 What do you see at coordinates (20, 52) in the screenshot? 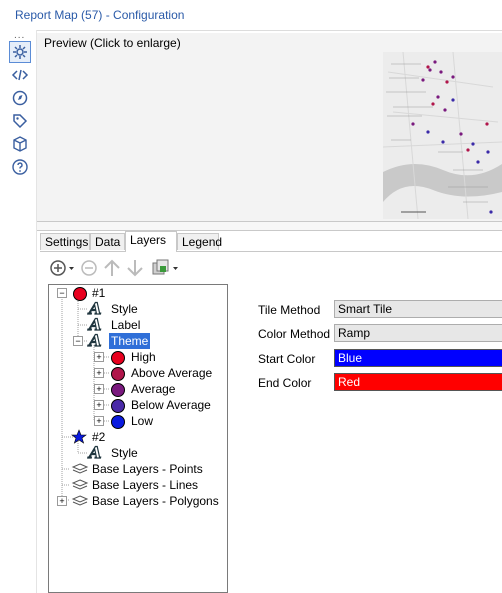
I see `gear-icon` at bounding box center [20, 52].